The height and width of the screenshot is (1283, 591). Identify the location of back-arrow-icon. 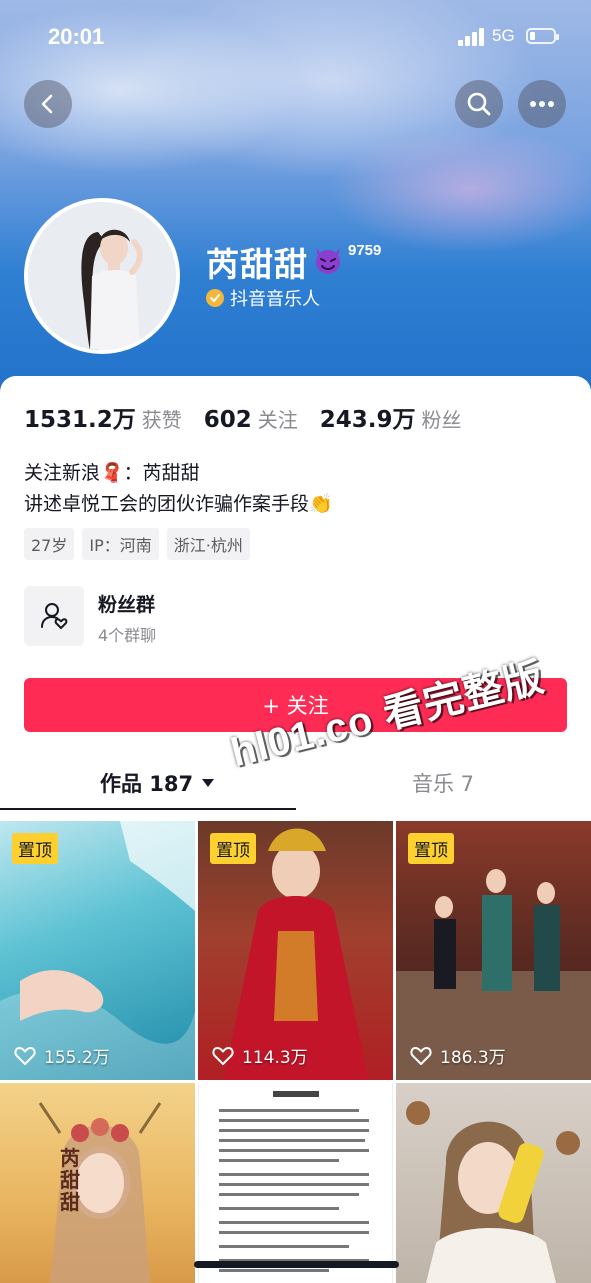
(47, 104).